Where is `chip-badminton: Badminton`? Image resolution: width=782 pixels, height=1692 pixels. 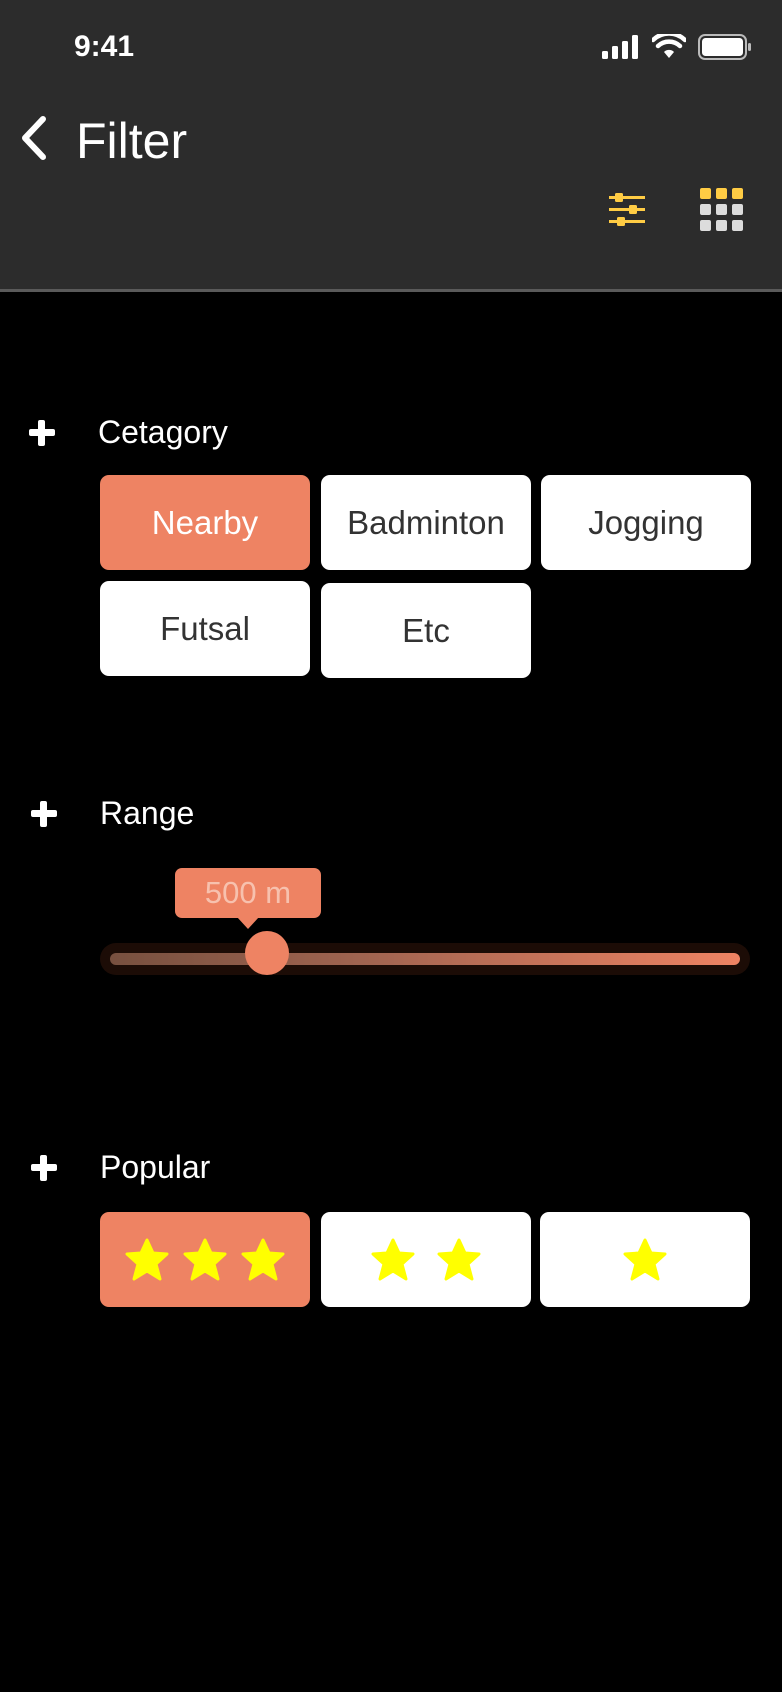
chip-badminton: Badminton is located at coordinates (426, 522).